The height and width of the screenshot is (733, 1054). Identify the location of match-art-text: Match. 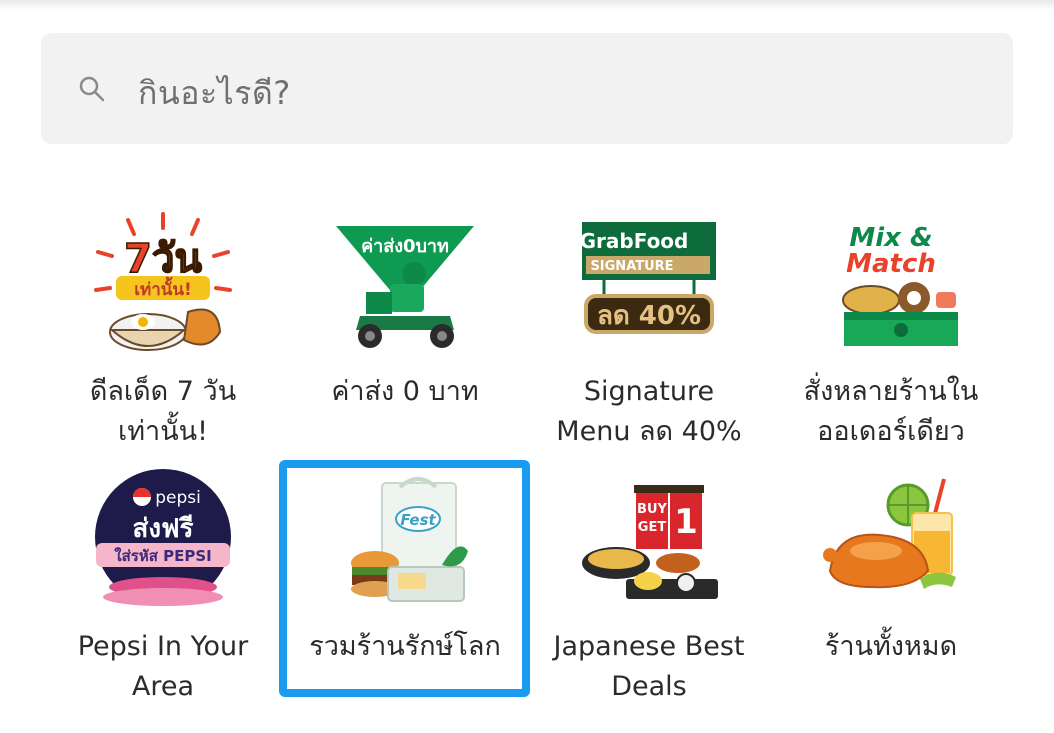
(891, 264).